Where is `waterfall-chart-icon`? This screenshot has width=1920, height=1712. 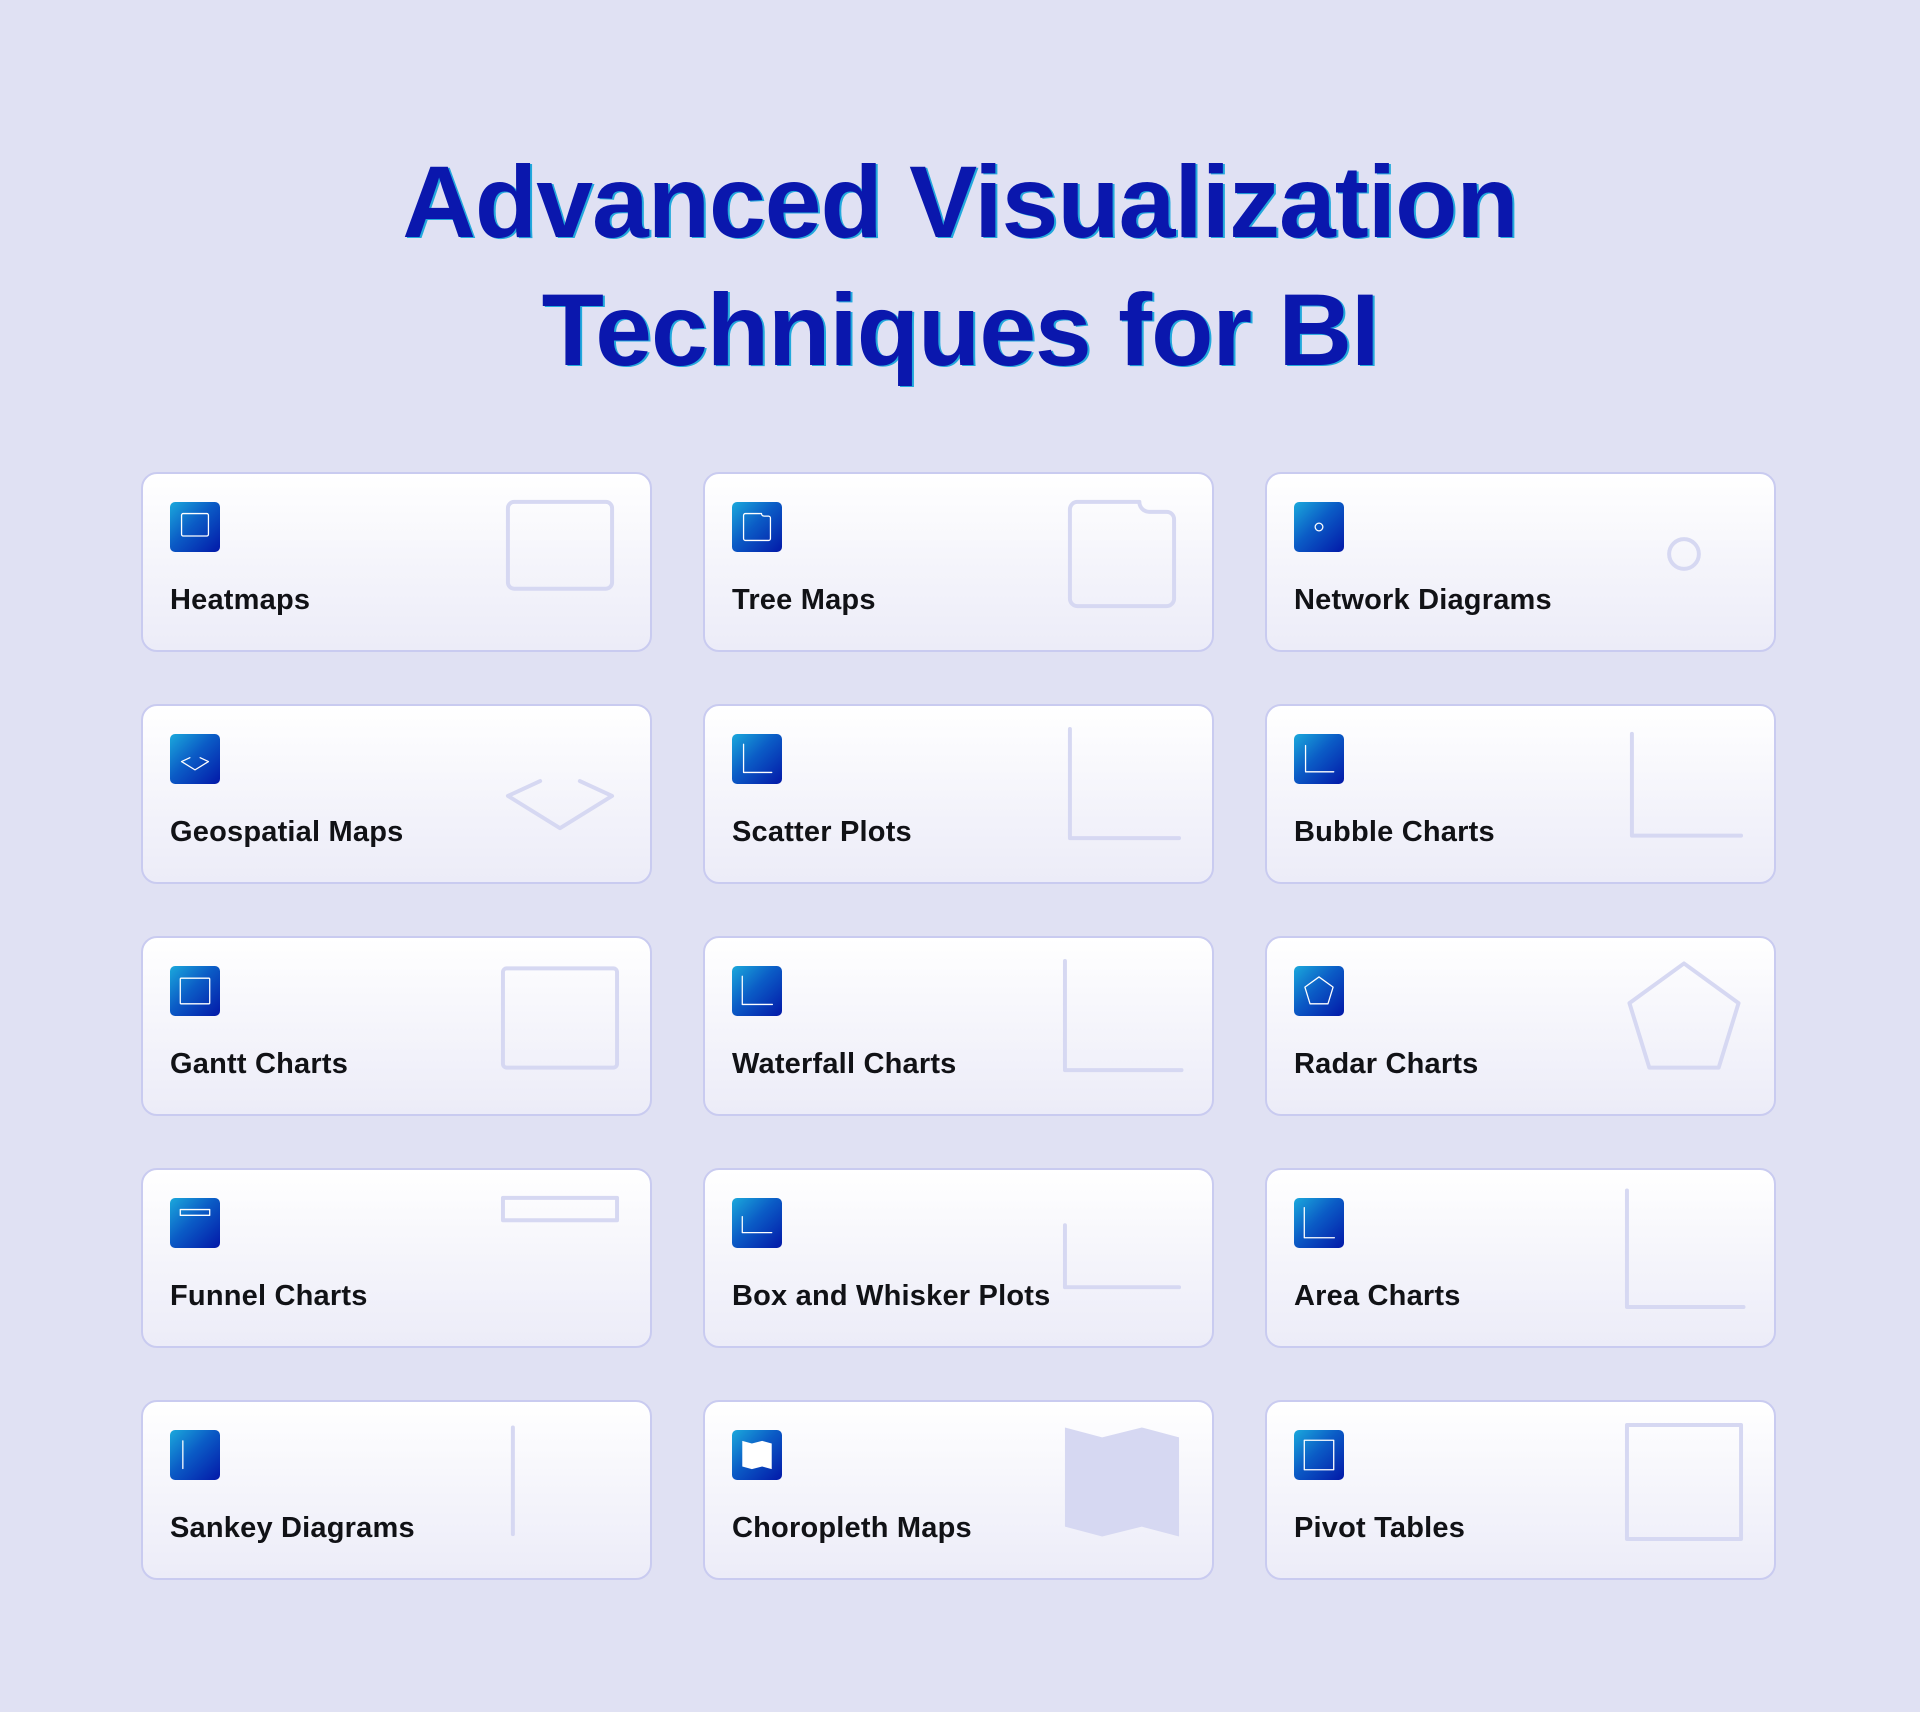
waterfall-chart-icon is located at coordinates (1122, 1018).